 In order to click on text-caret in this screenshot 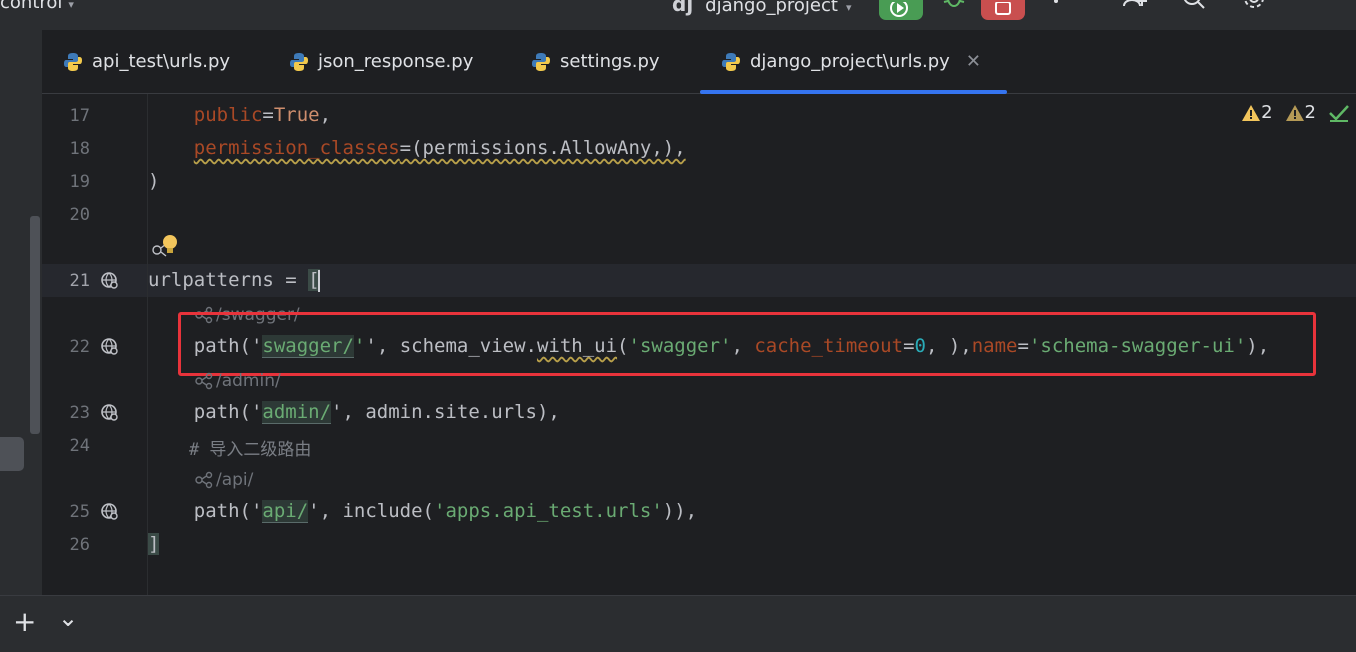, I will do `click(318, 280)`.